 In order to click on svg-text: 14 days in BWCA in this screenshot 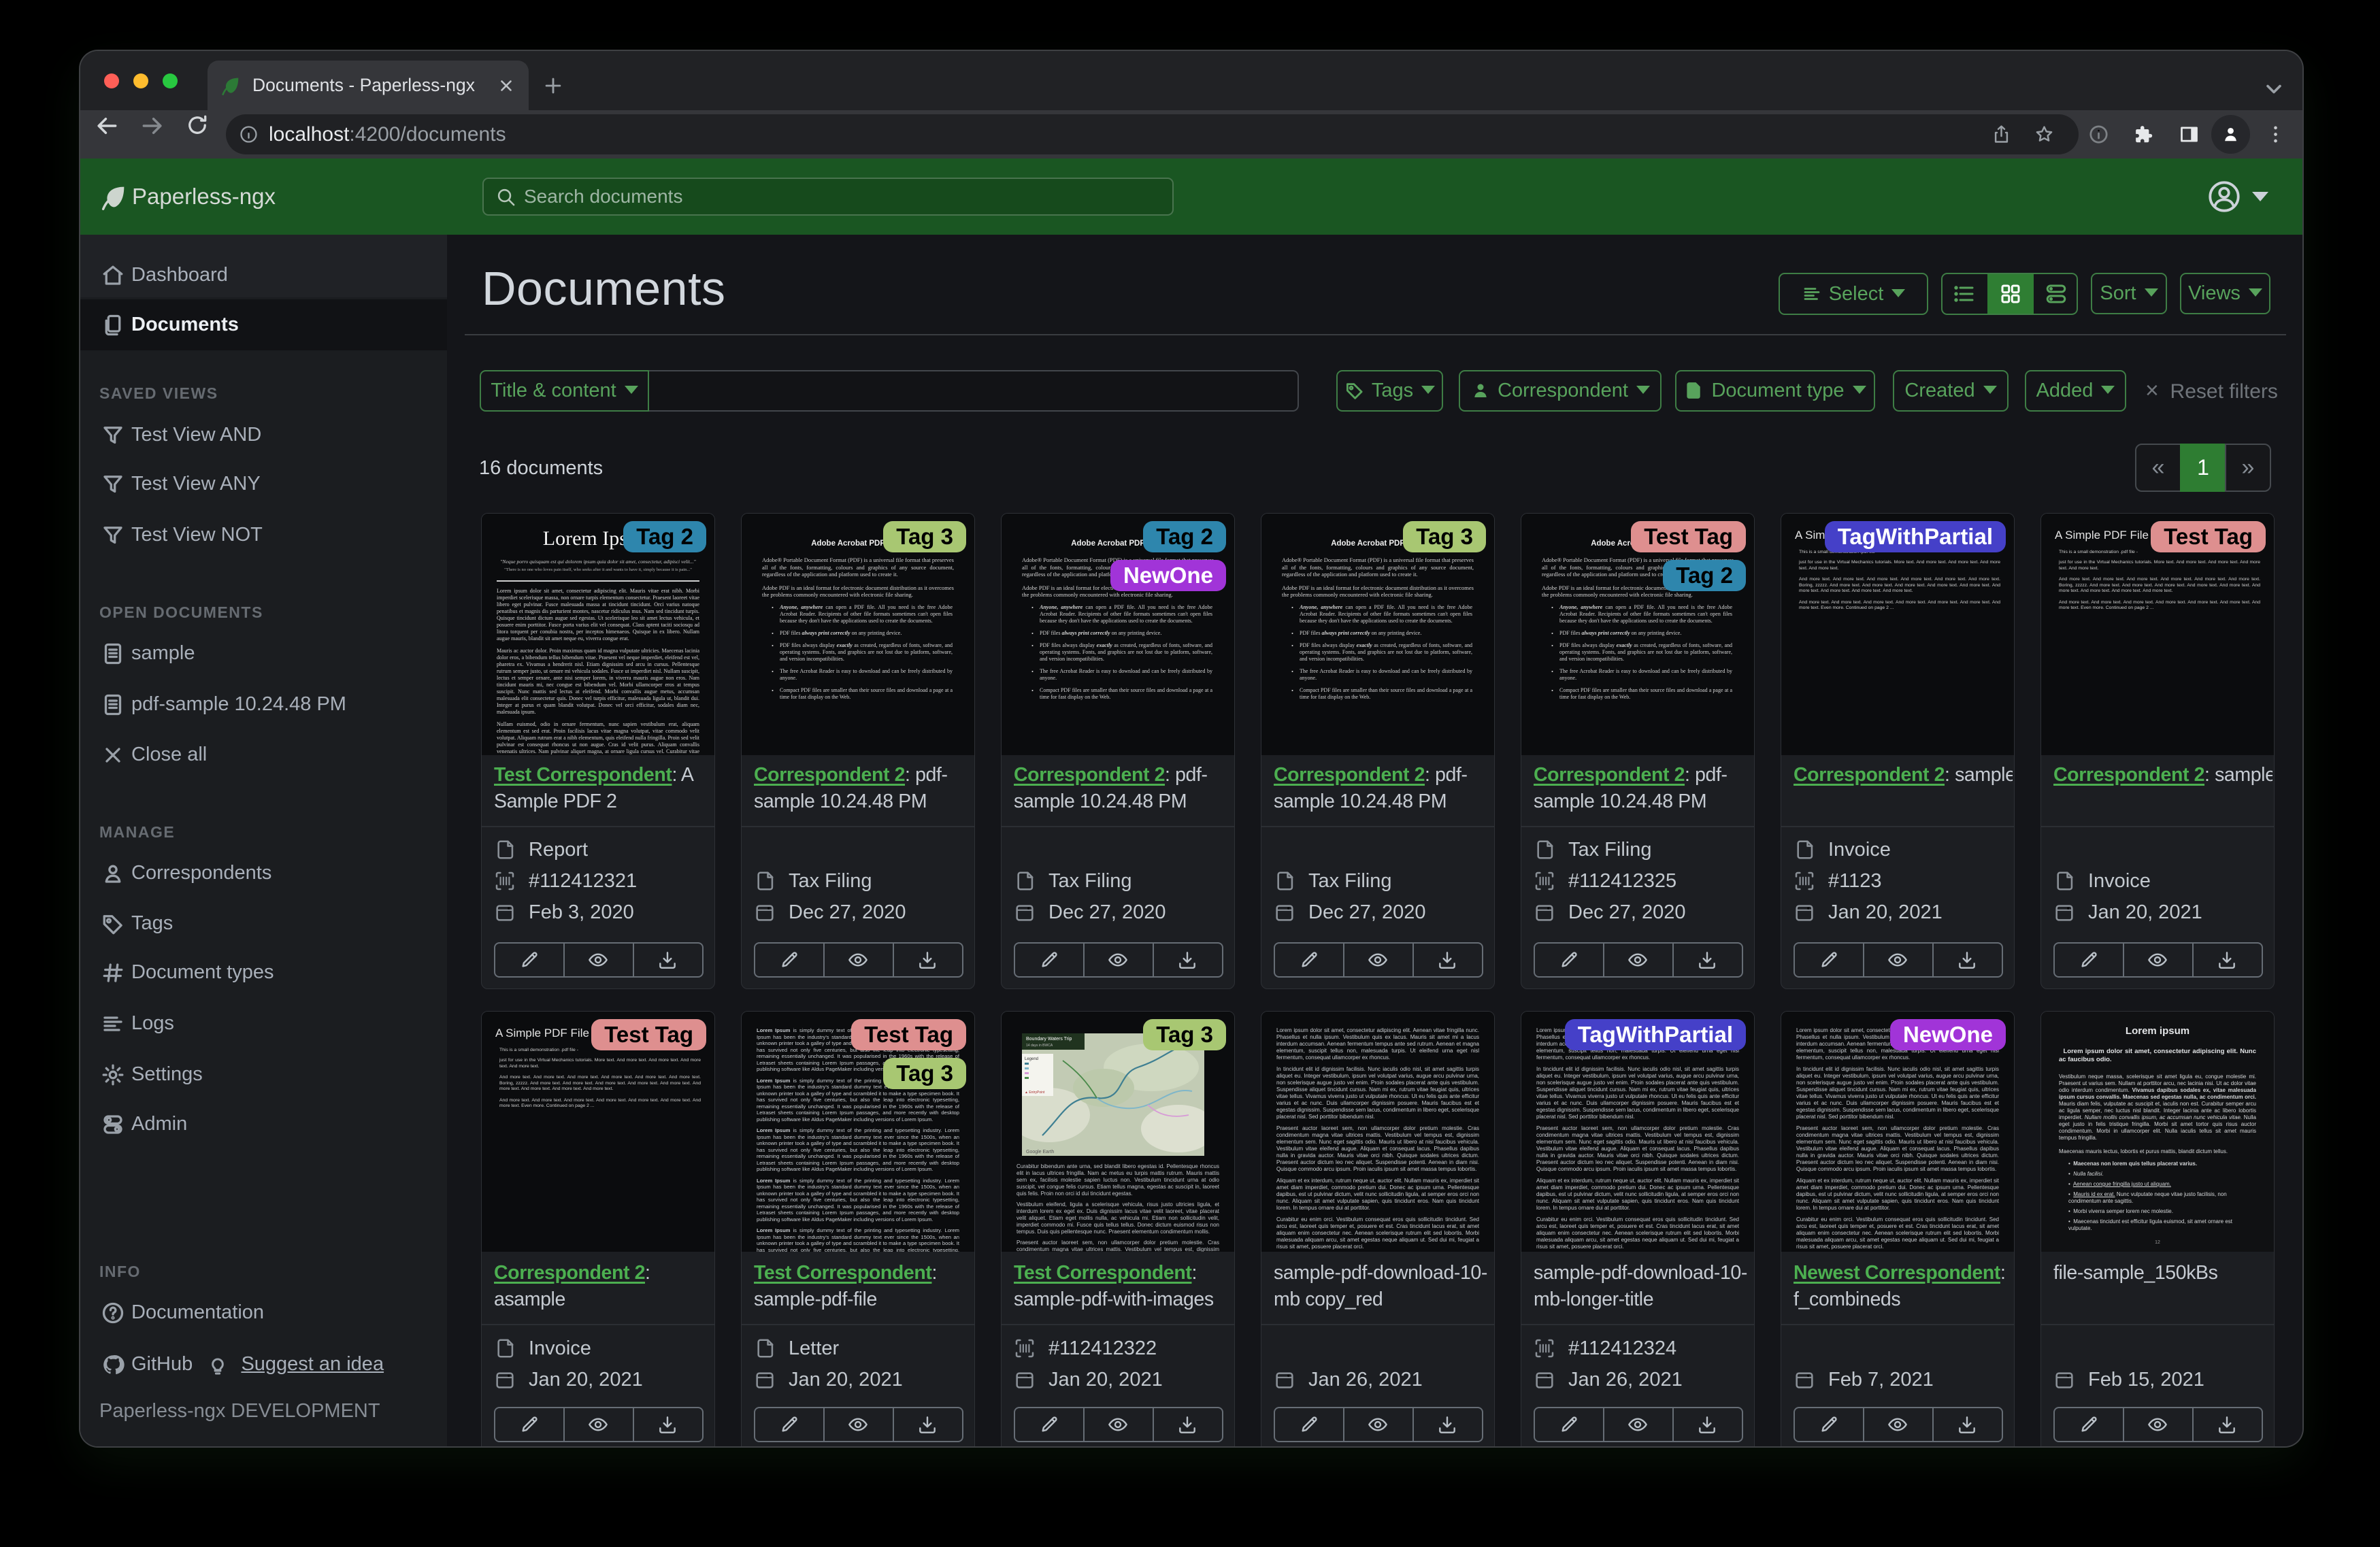, I will do `click(1039, 1046)`.